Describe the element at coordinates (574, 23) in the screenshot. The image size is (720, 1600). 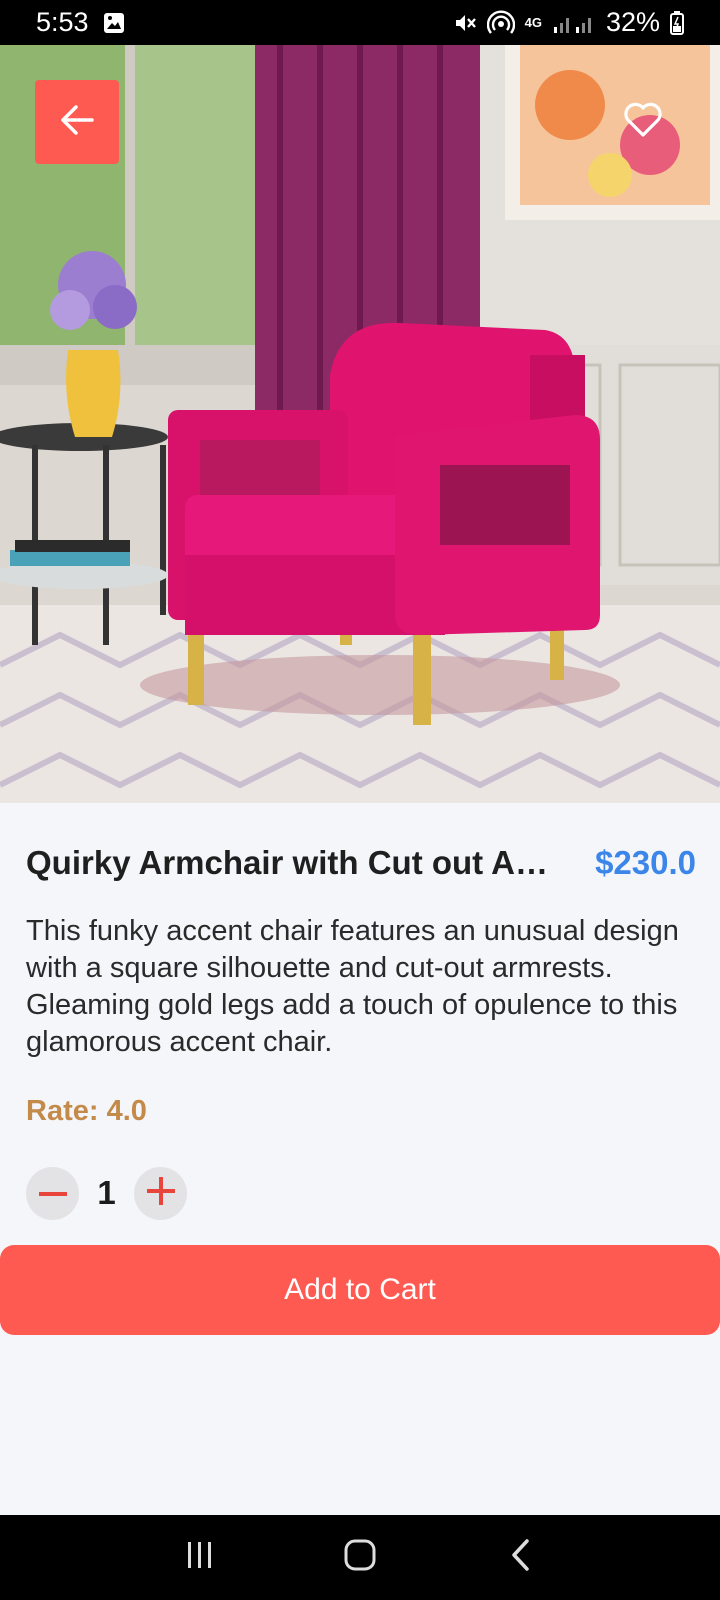
I see `signal-icon` at that location.